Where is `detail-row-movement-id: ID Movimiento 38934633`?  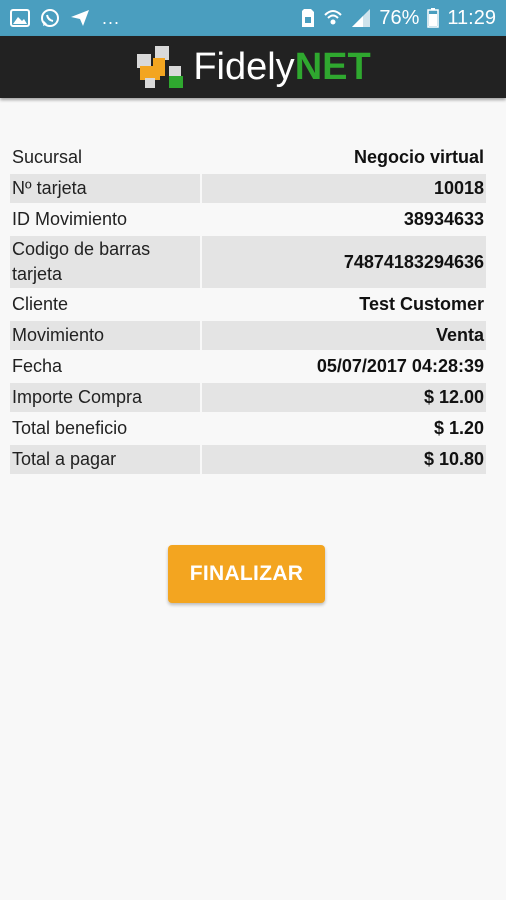 detail-row-movement-id: ID Movimiento 38934633 is located at coordinates (248, 219).